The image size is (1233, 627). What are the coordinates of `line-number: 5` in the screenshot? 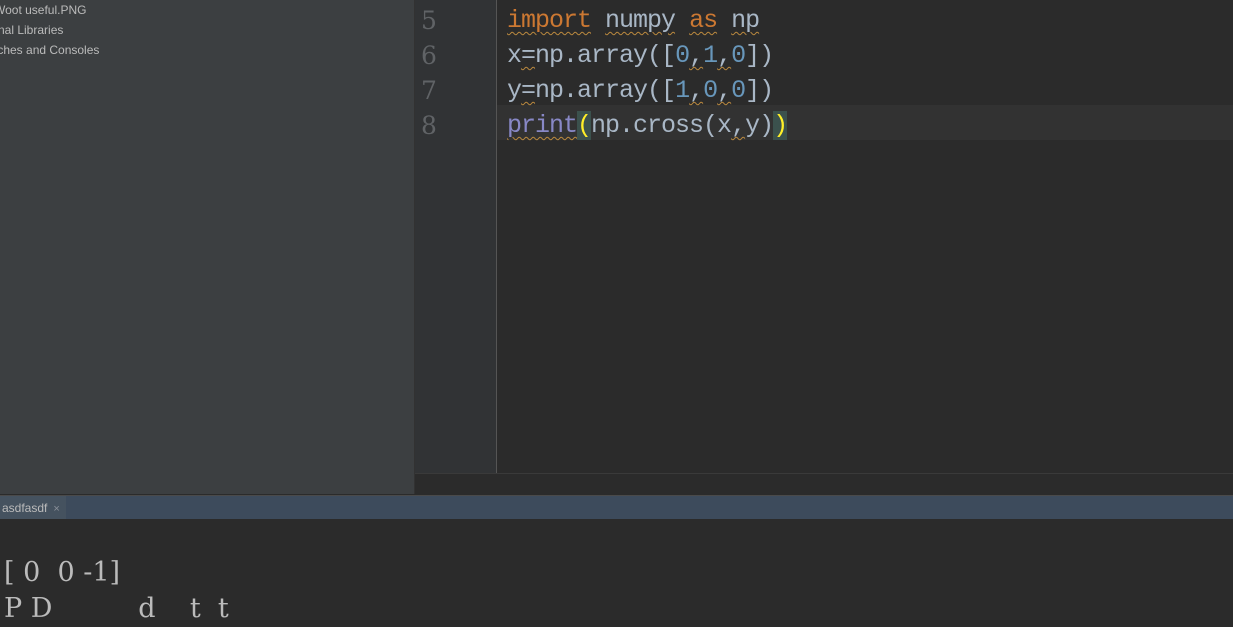 It's located at (429, 20).